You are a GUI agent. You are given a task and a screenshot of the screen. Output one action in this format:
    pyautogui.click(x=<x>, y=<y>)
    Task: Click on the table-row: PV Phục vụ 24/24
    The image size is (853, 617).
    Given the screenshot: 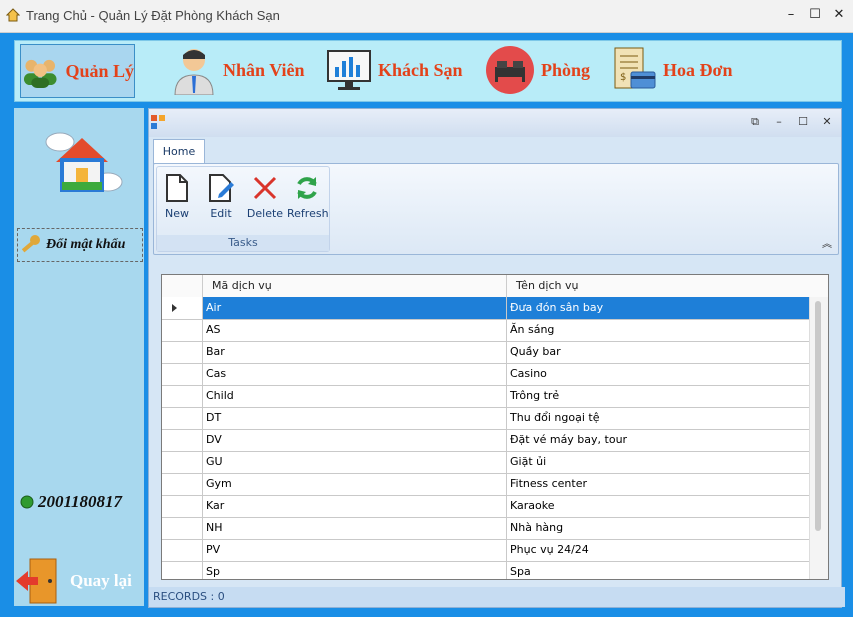 What is the action you would take?
    pyautogui.click(x=486, y=550)
    